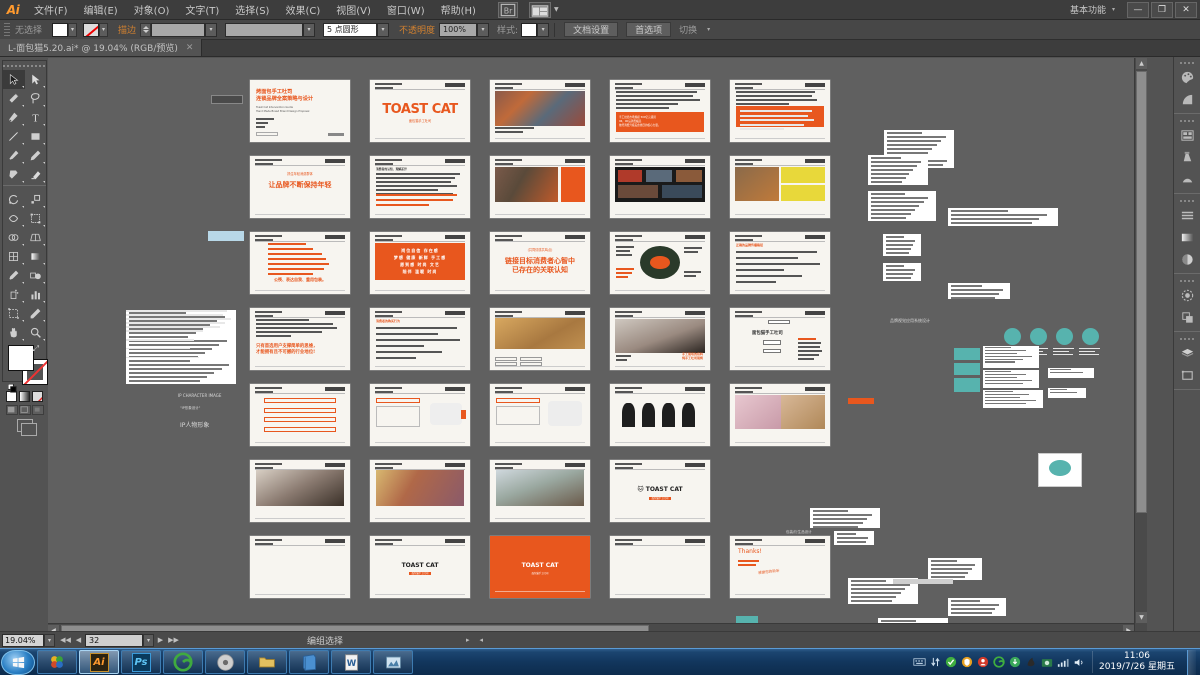  Describe the element at coordinates (225, 662) in the screenshot. I see `taskbar-disc` at that location.